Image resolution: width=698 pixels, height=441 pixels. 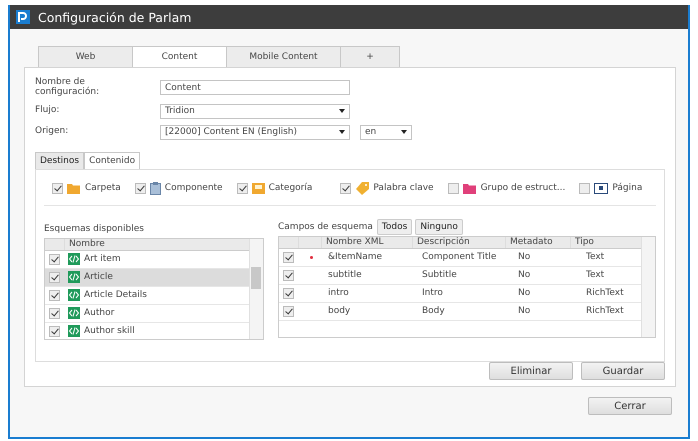 I want to click on tab: Content, so click(x=179, y=56).